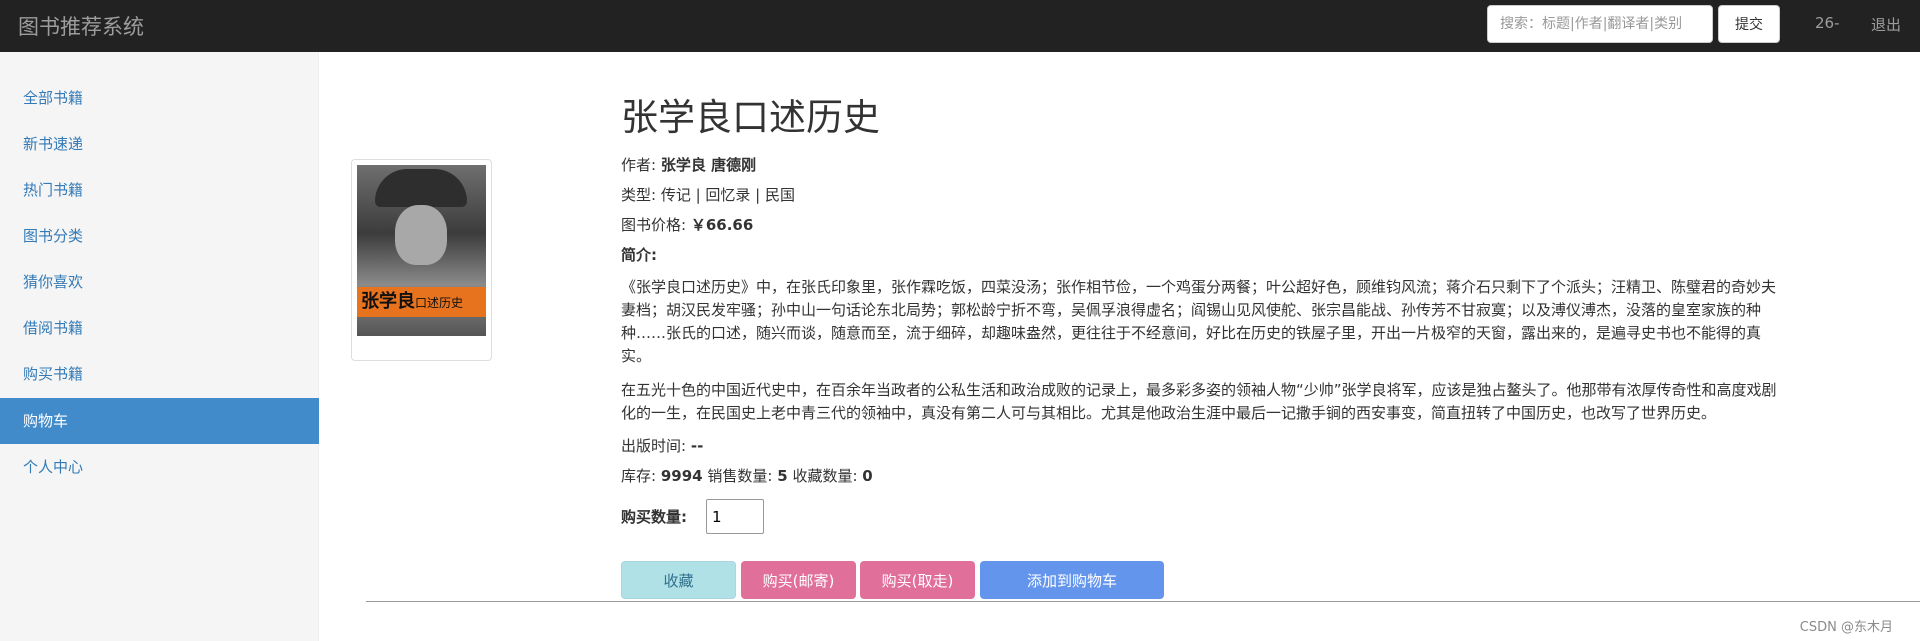  Describe the element at coordinates (1846, 627) in the screenshot. I see `watermark: CSDN @东木月` at that location.